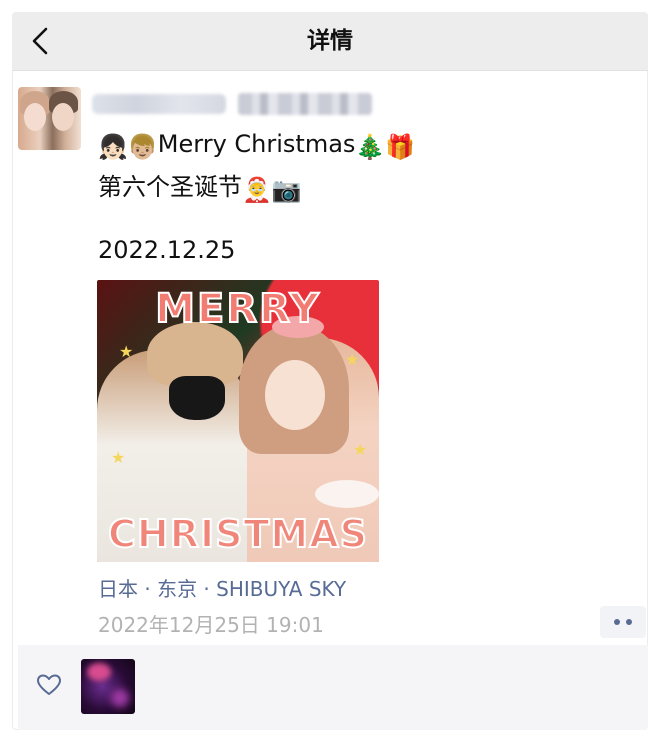 The height and width of the screenshot is (739, 660). Describe the element at coordinates (167, 250) in the screenshot. I see `post-date-text: 2022.12.25` at that location.